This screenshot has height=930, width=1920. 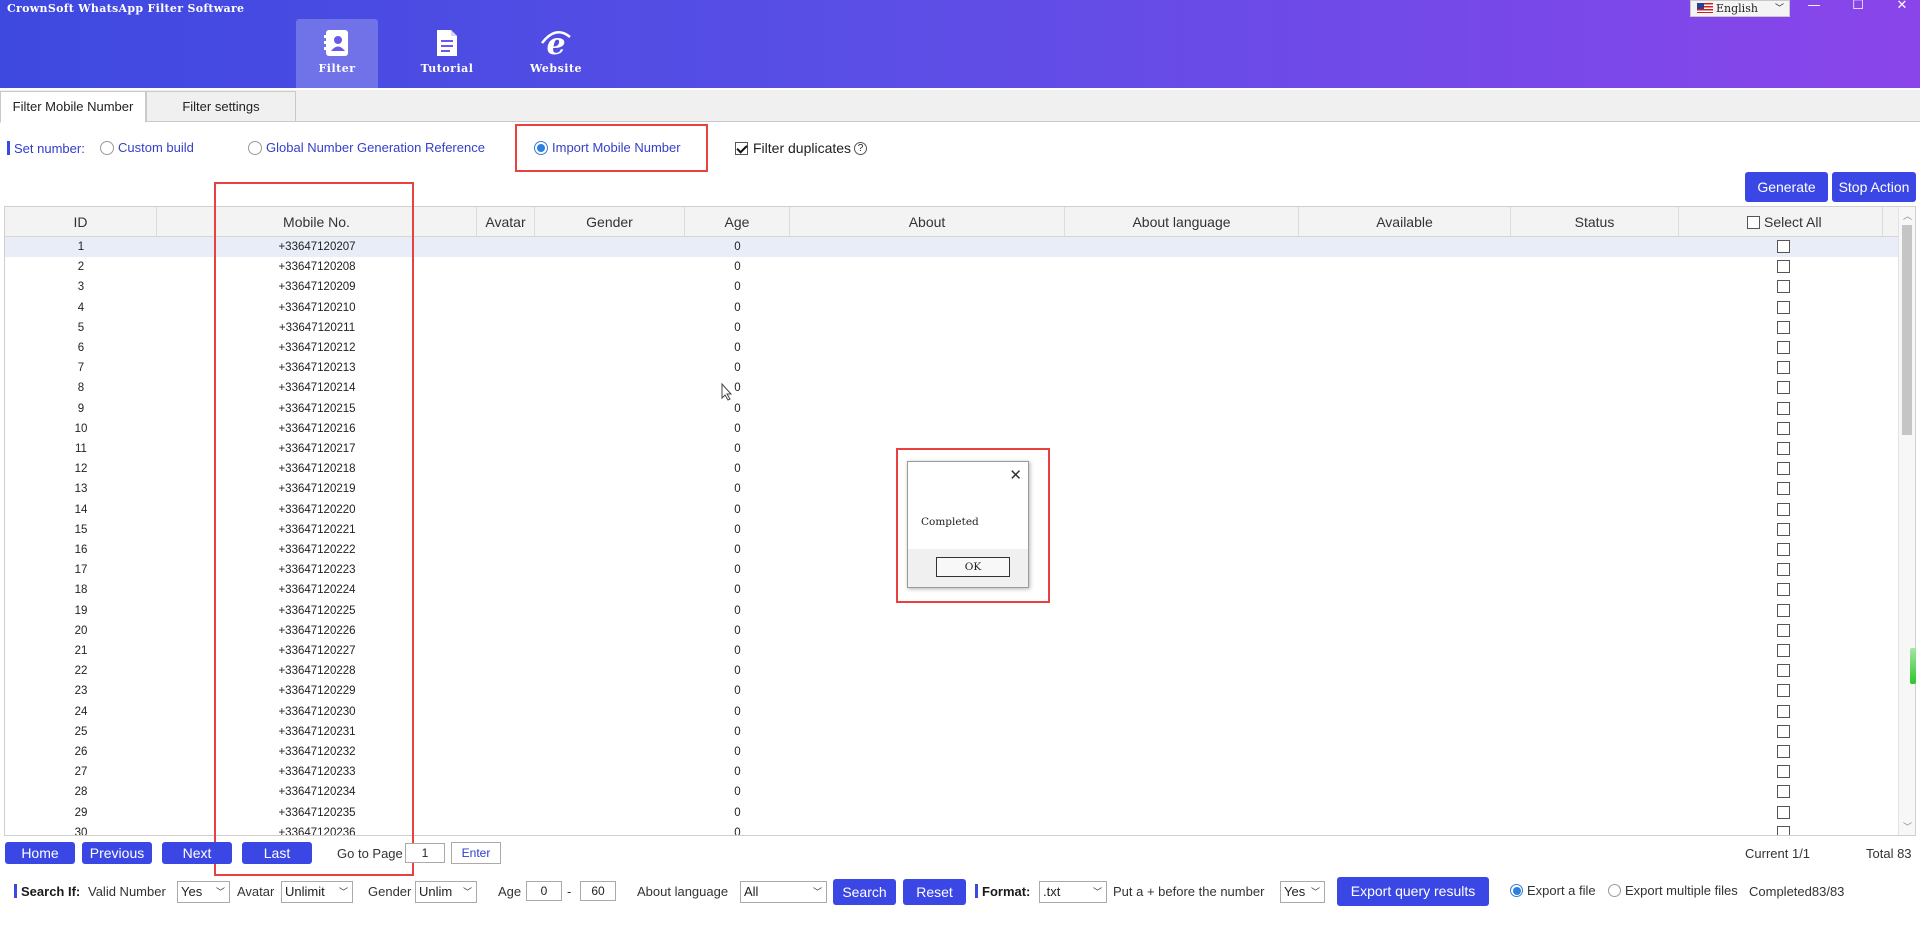 What do you see at coordinates (337, 53) in the screenshot?
I see `nav-filter-button: Filter` at bounding box center [337, 53].